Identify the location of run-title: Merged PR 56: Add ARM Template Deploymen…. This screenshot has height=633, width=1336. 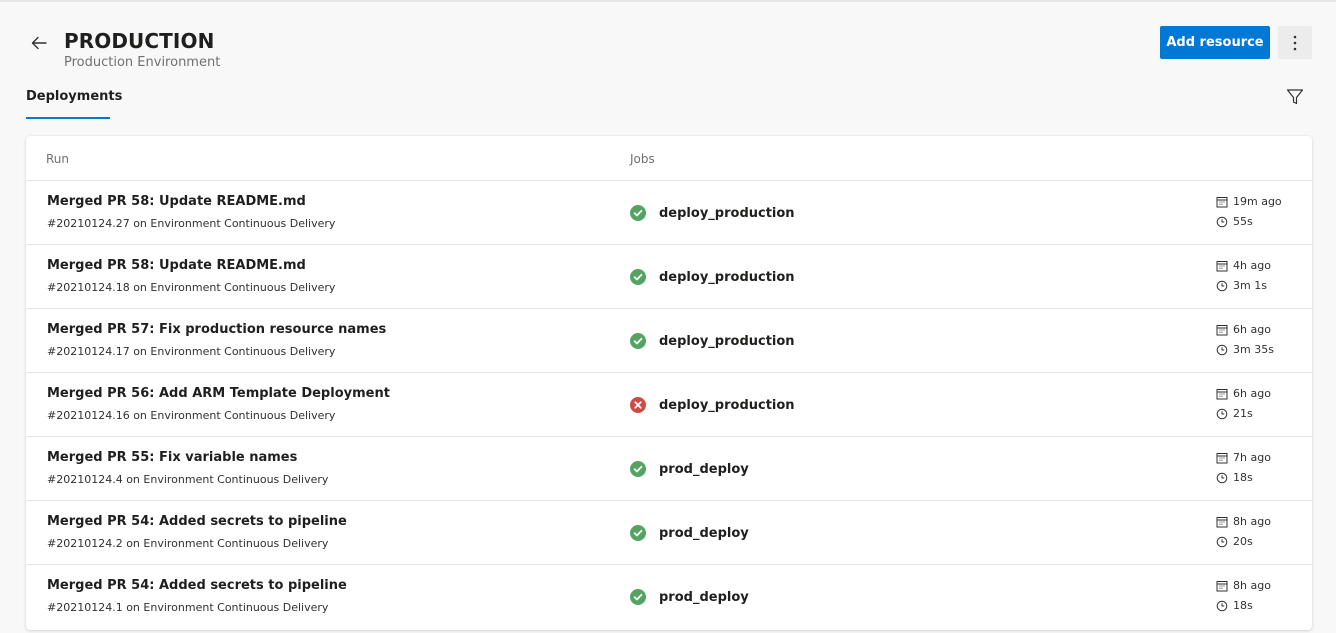
(218, 393).